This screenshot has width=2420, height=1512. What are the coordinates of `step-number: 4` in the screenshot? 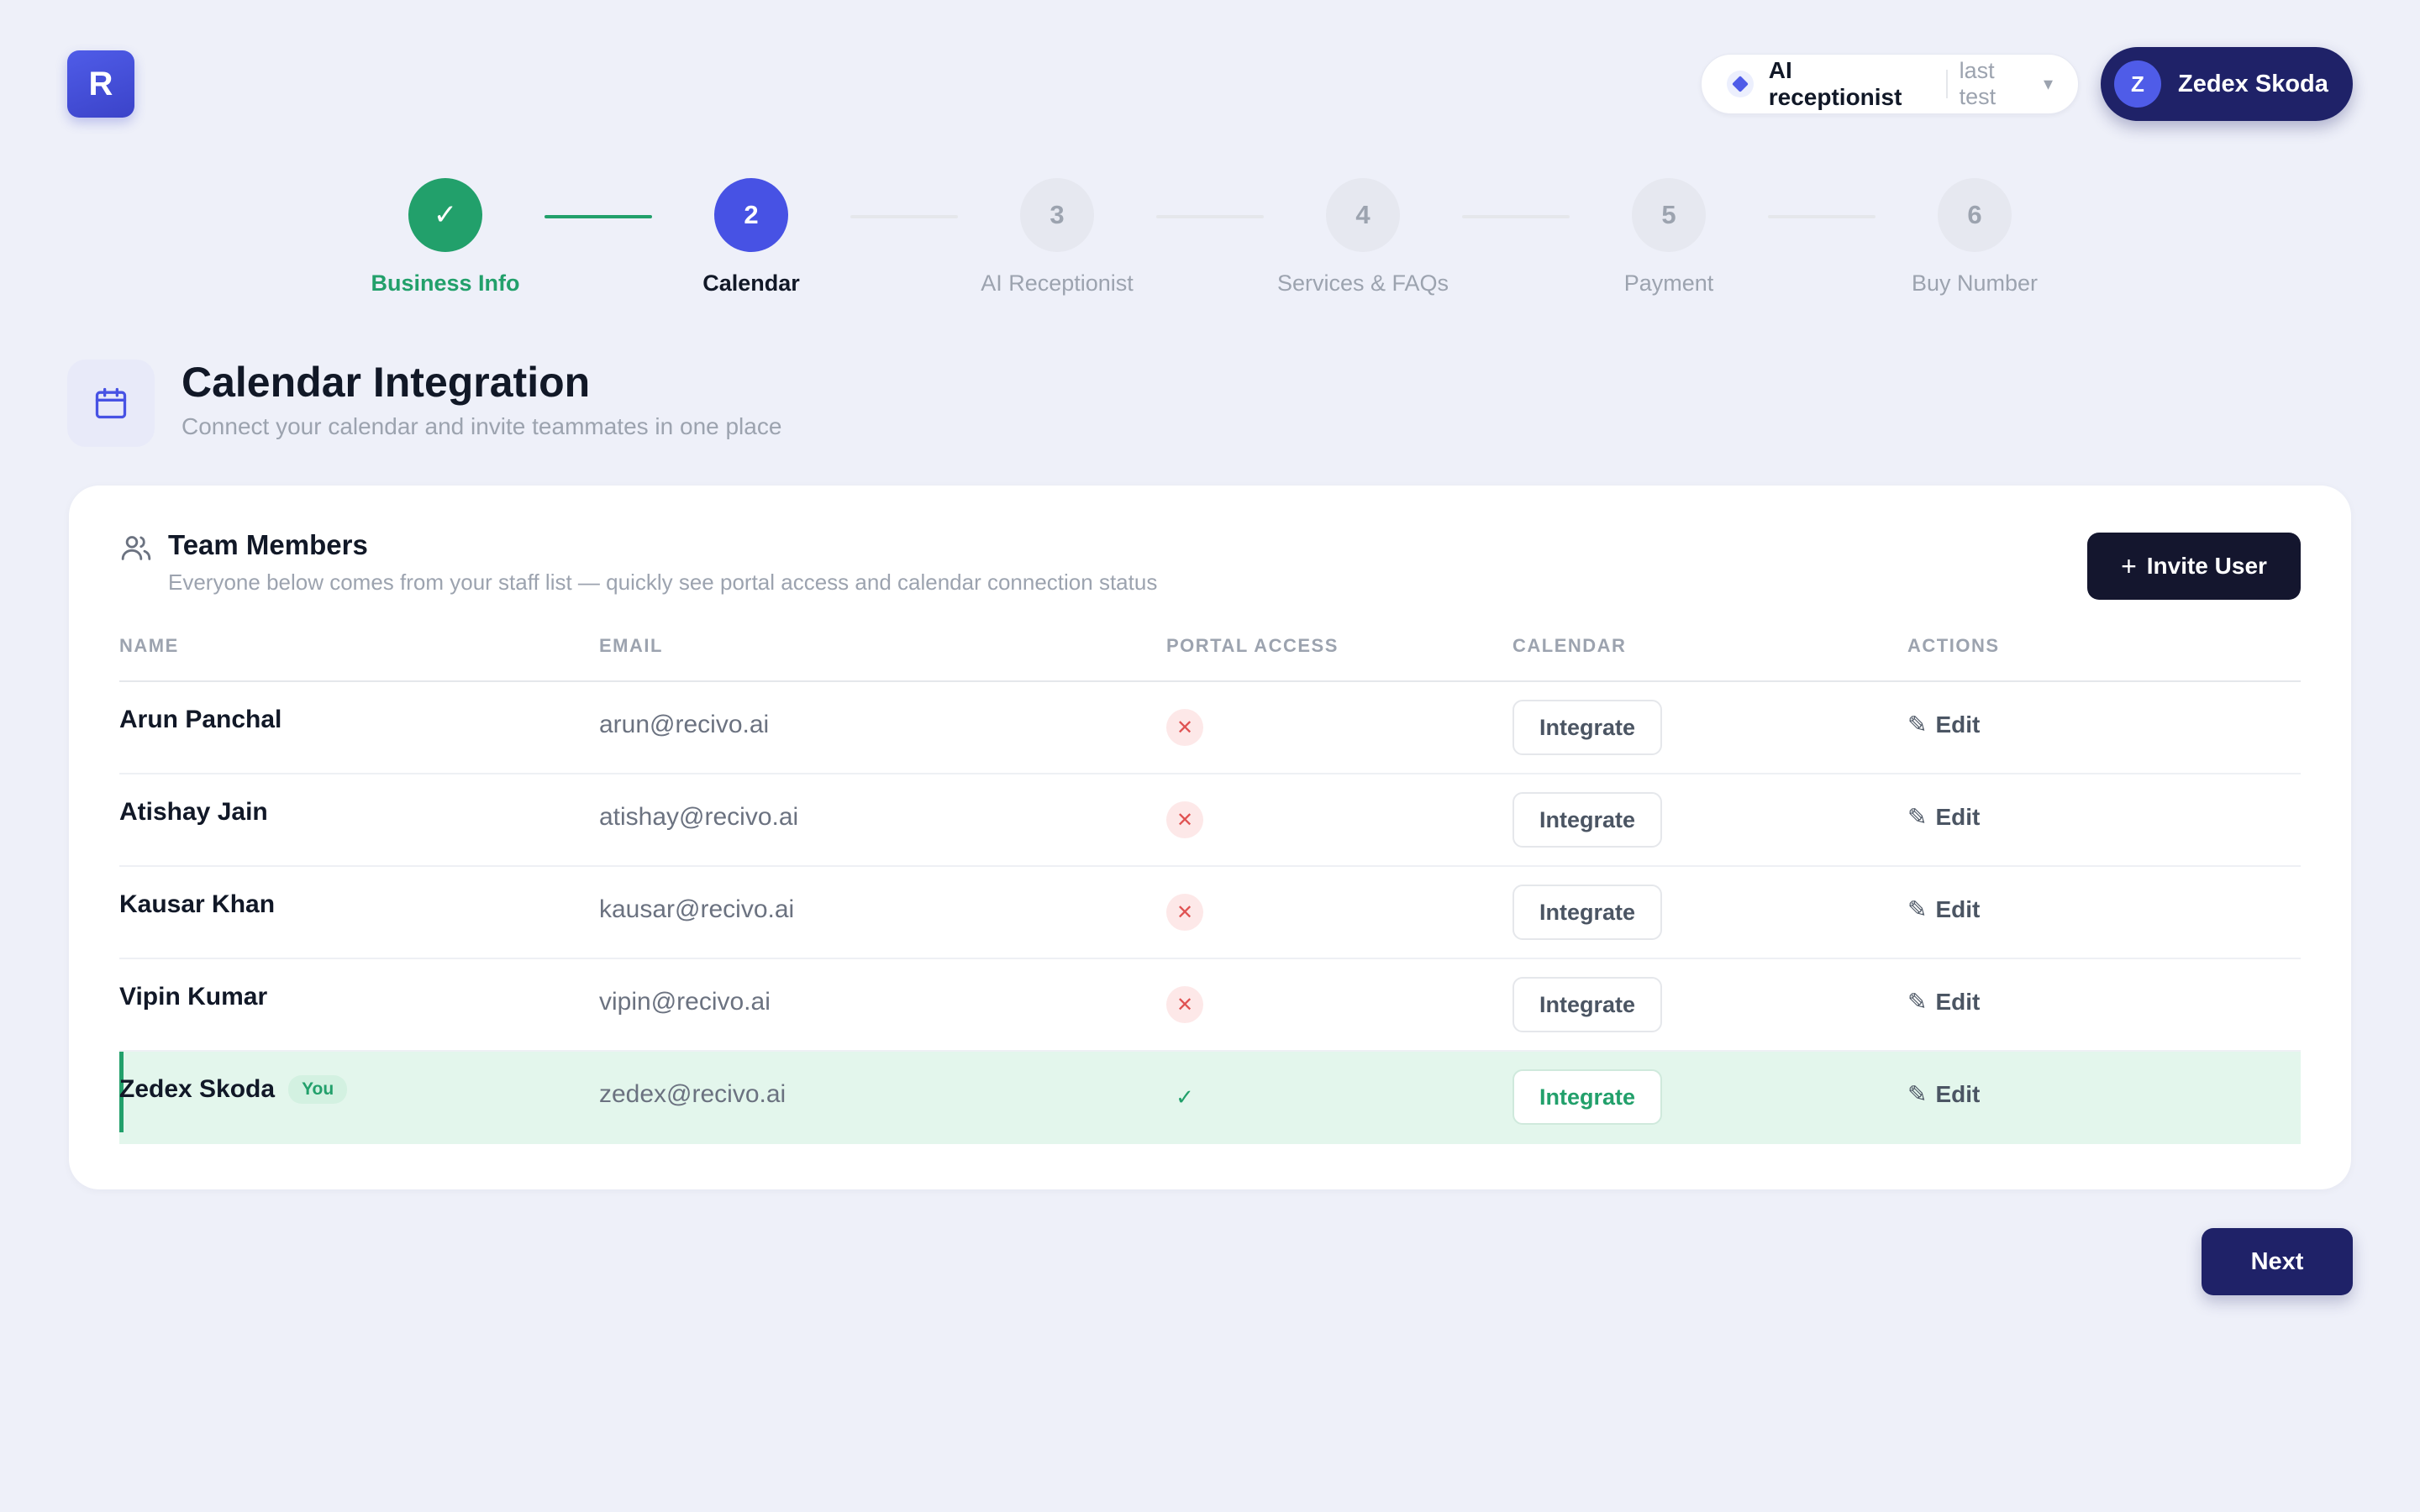 It's located at (1363, 215).